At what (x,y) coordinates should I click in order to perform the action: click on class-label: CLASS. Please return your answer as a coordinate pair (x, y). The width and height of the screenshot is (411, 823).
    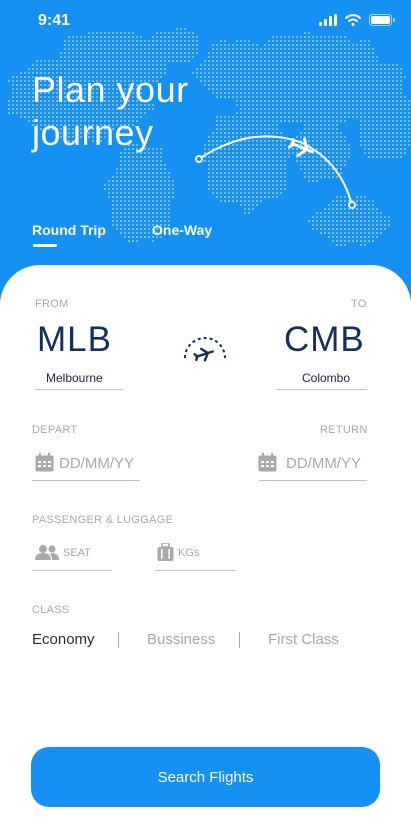
    Looking at the image, I should click on (51, 610).